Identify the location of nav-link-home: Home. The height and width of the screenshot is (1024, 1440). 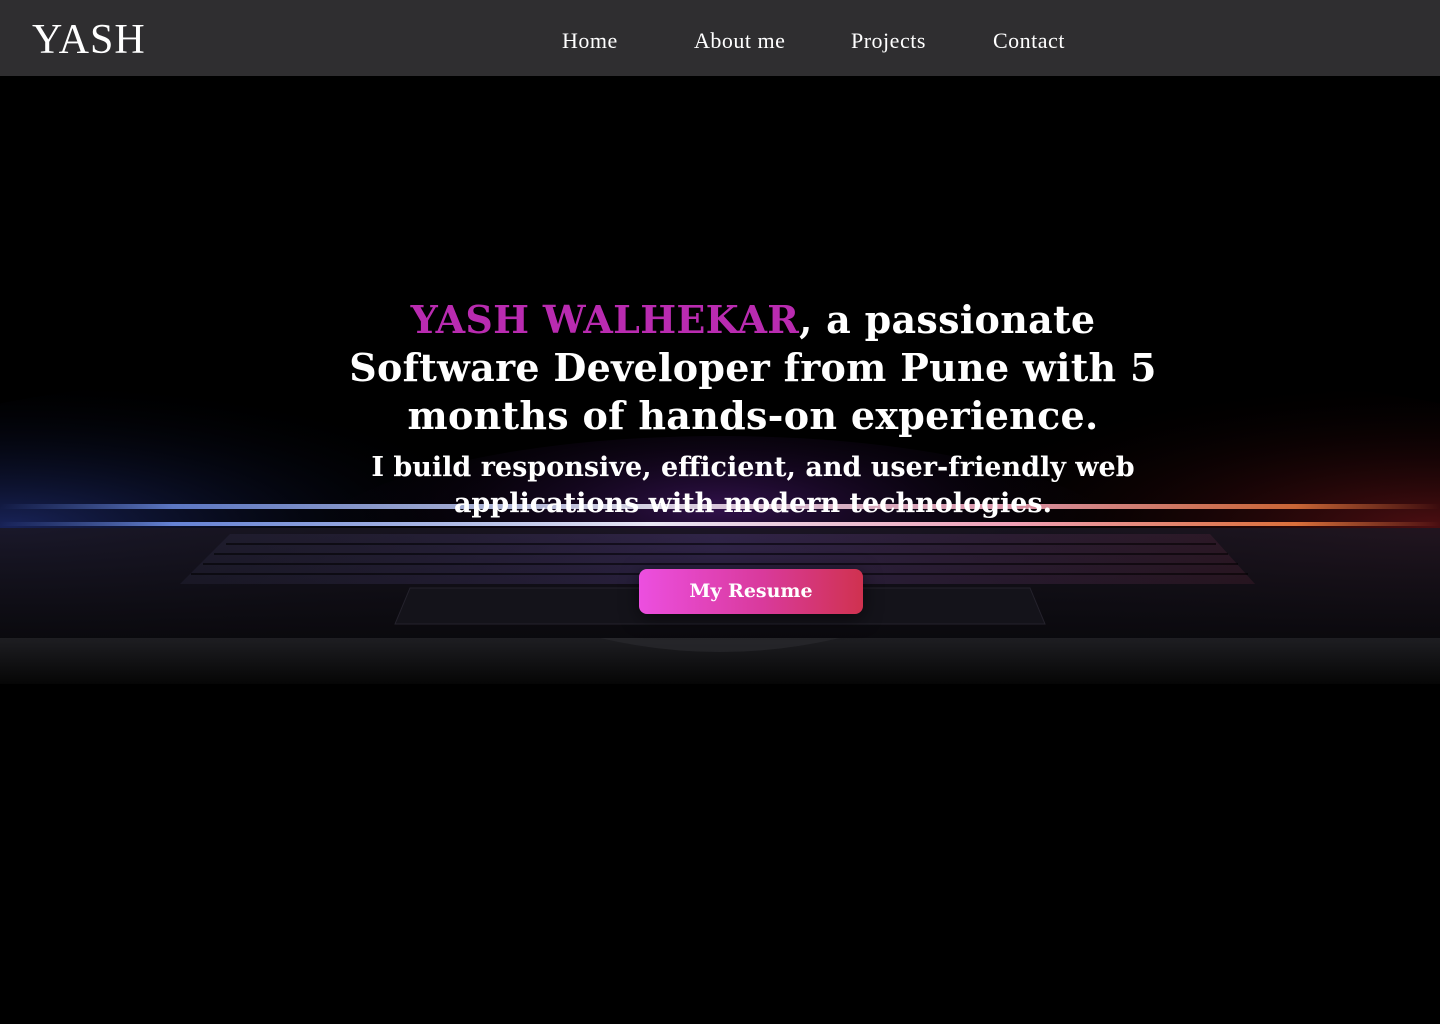
(590, 41).